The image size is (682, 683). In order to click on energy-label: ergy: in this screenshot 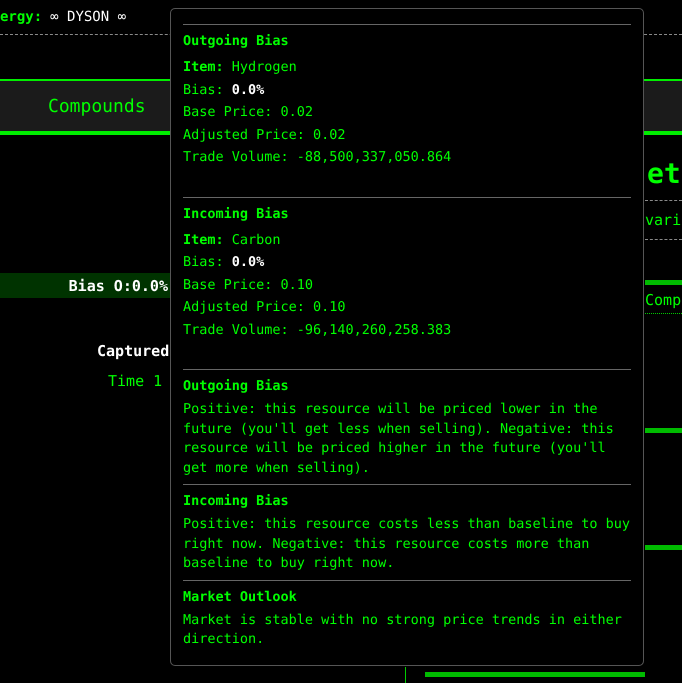, I will do `click(21, 17)`.